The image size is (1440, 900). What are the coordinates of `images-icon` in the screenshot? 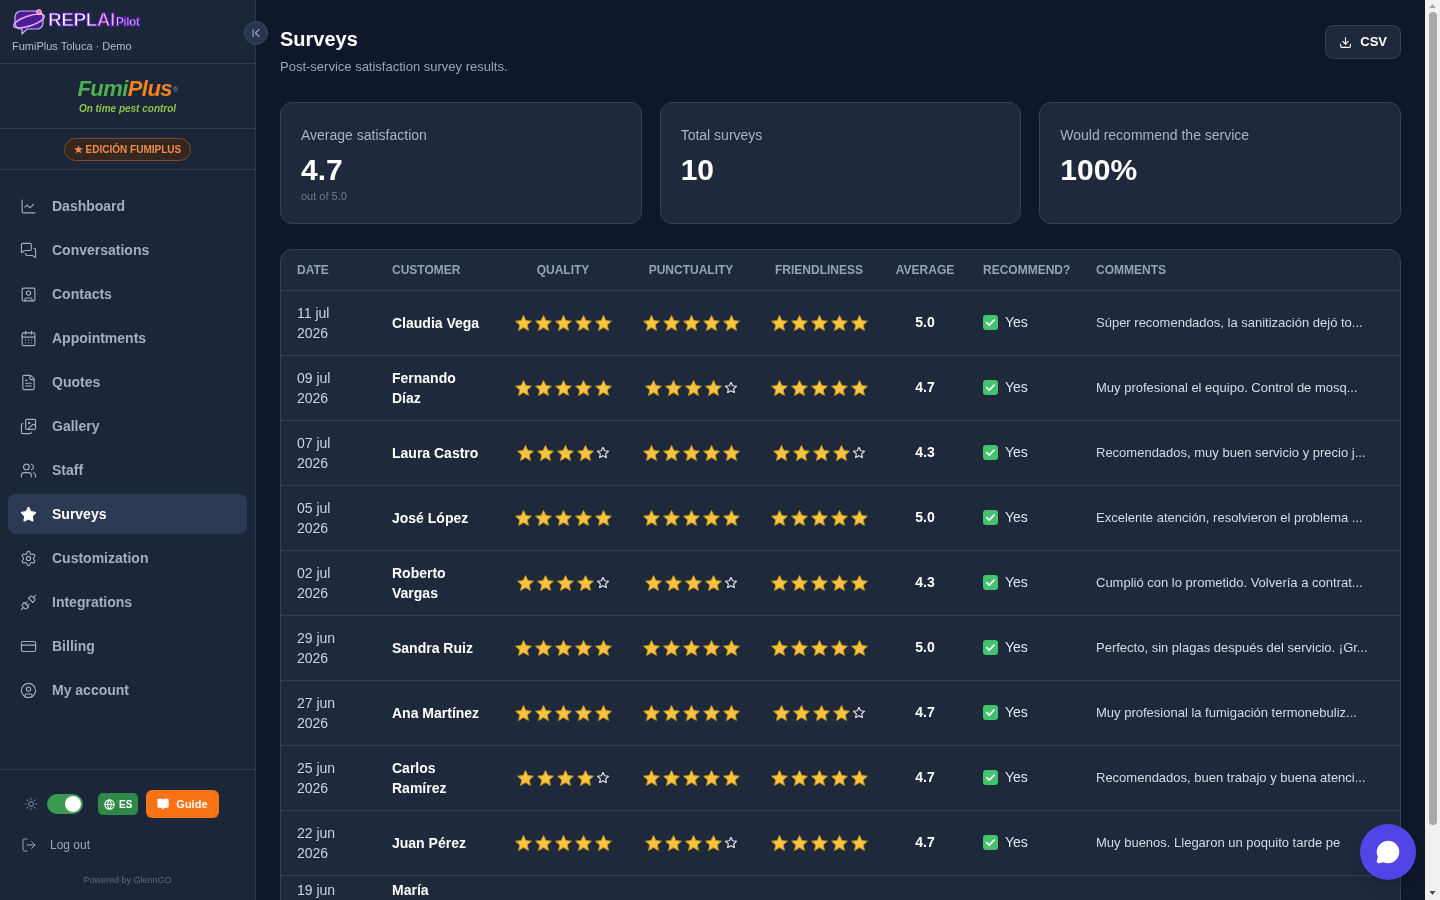 It's located at (28, 426).